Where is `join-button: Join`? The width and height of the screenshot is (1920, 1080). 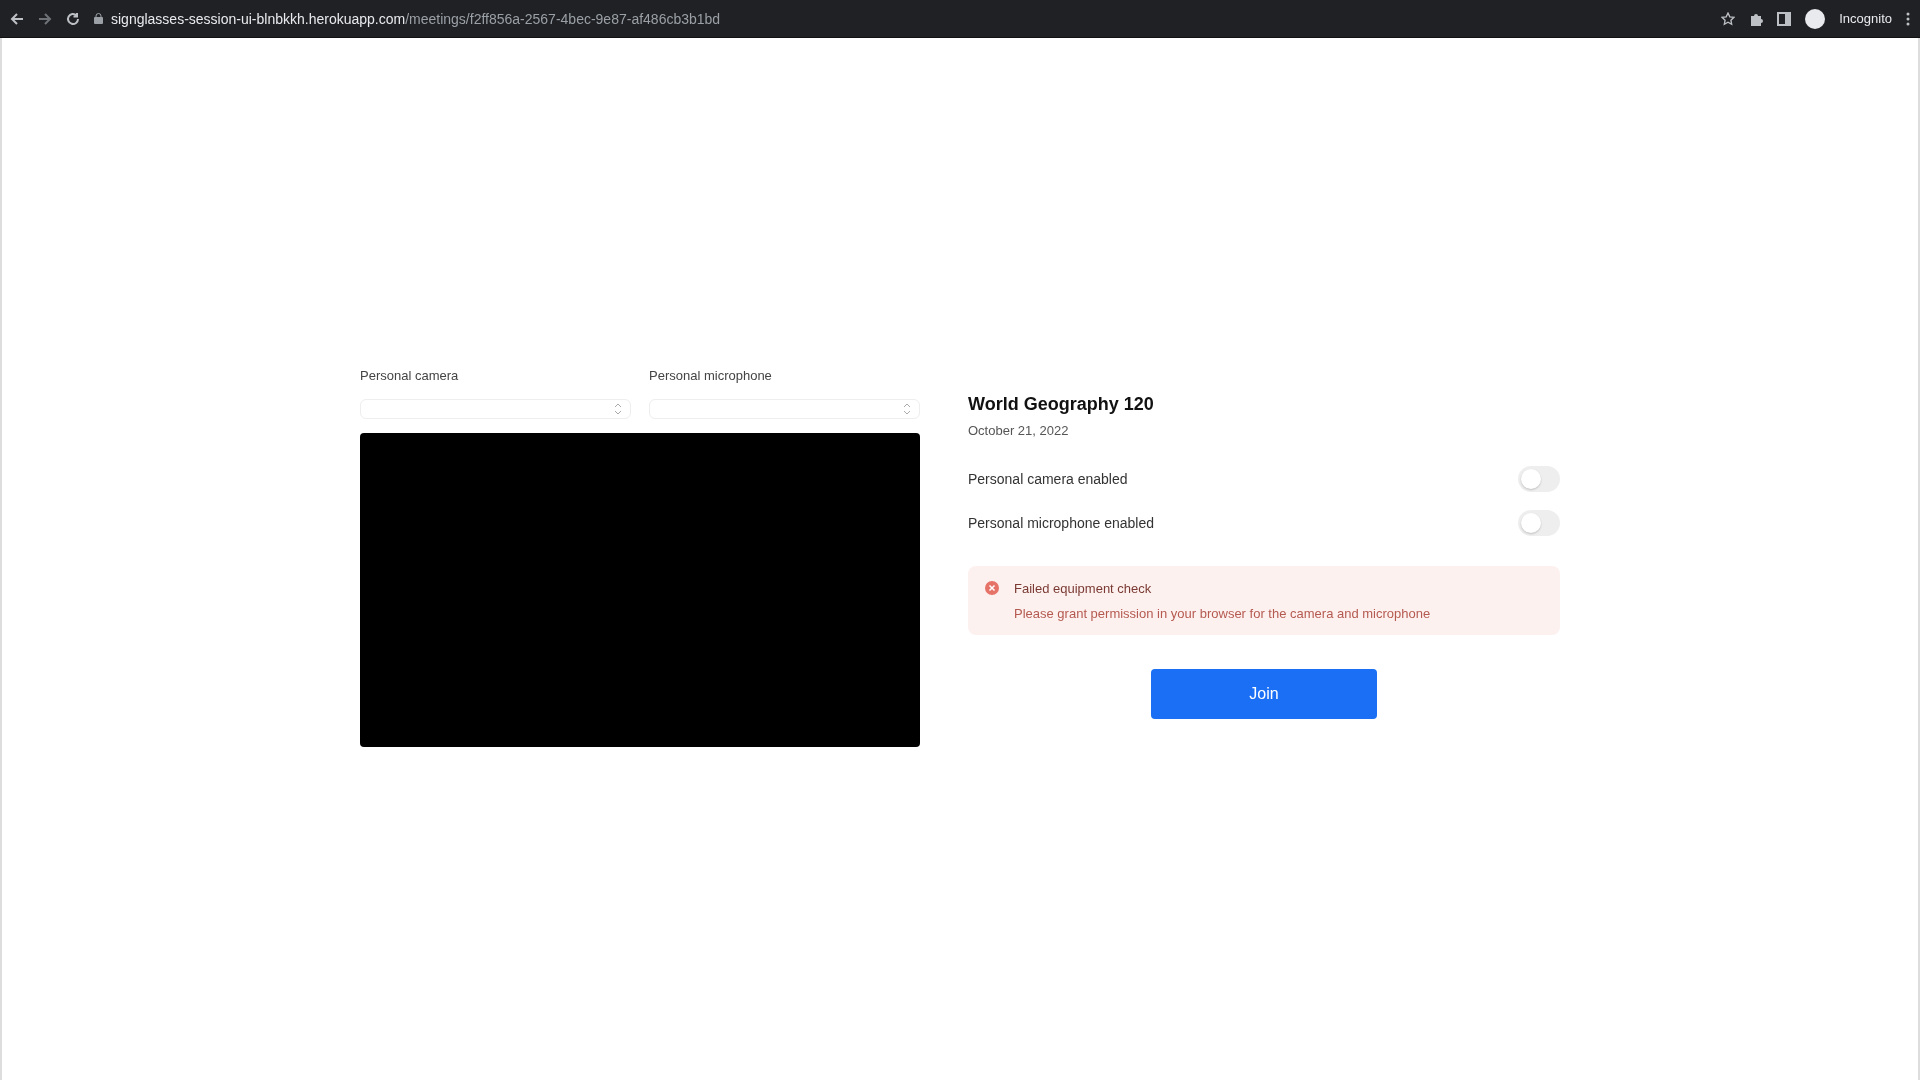
join-button: Join is located at coordinates (1264, 694).